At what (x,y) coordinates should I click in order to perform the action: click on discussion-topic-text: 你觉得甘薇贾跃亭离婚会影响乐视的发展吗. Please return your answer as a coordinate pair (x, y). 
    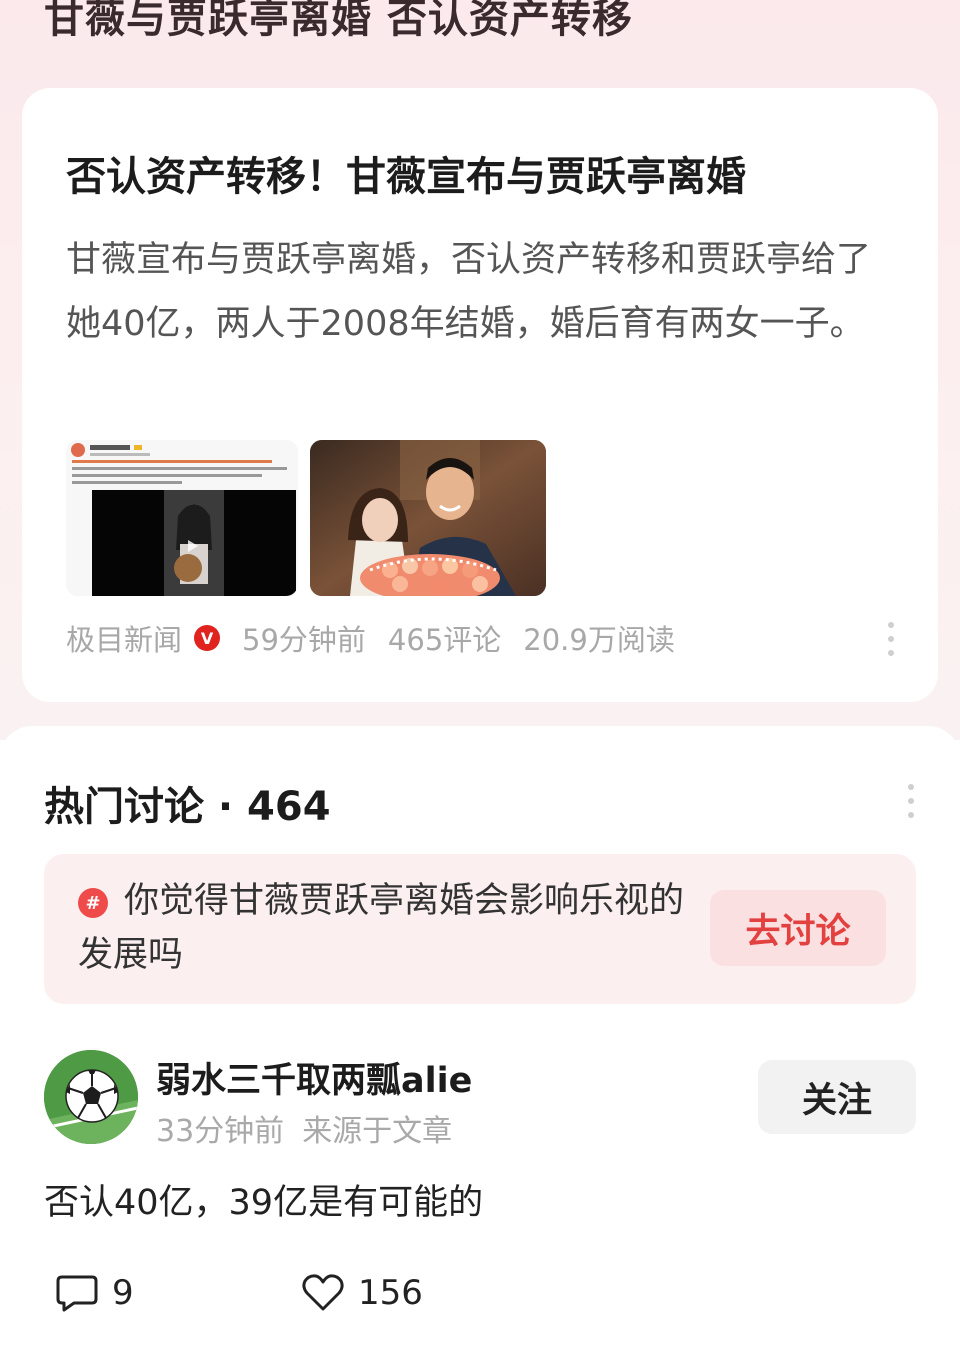
    Looking at the image, I should click on (388, 928).